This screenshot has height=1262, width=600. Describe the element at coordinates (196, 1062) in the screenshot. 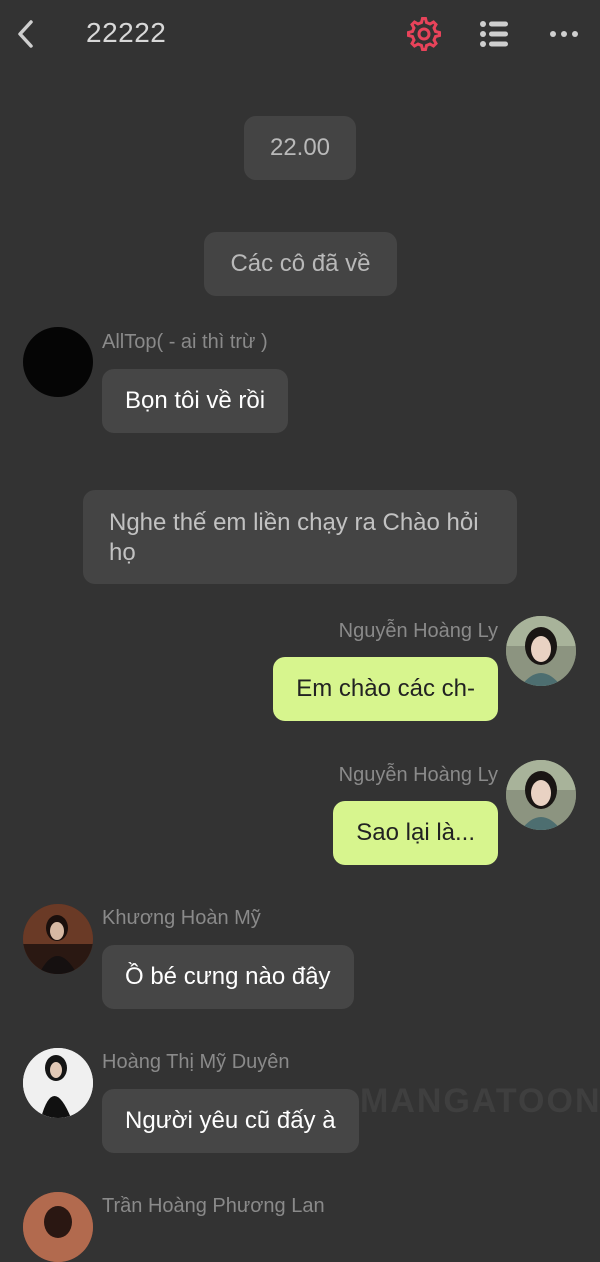

I see `sender-name: Hoàng Thị Mỹ Duyên` at that location.